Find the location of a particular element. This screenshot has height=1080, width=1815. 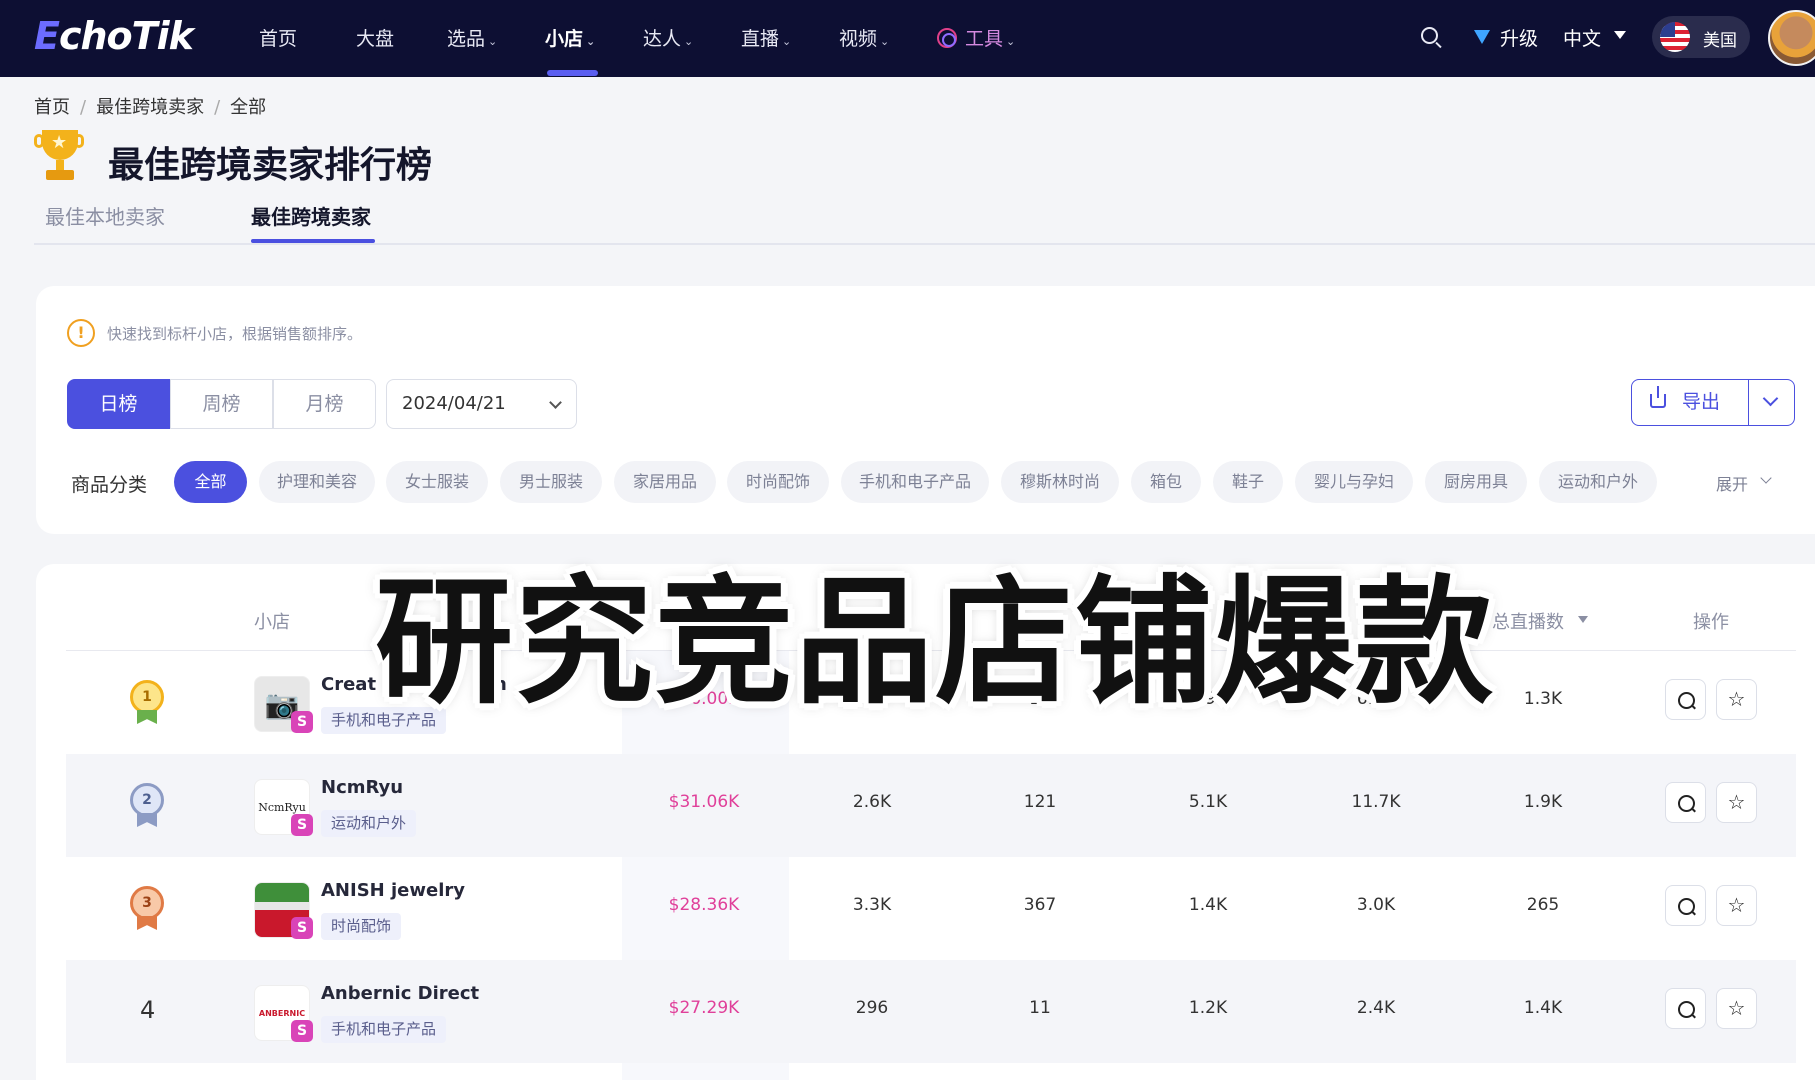

language-select: 中文 is located at coordinates (1582, 37).